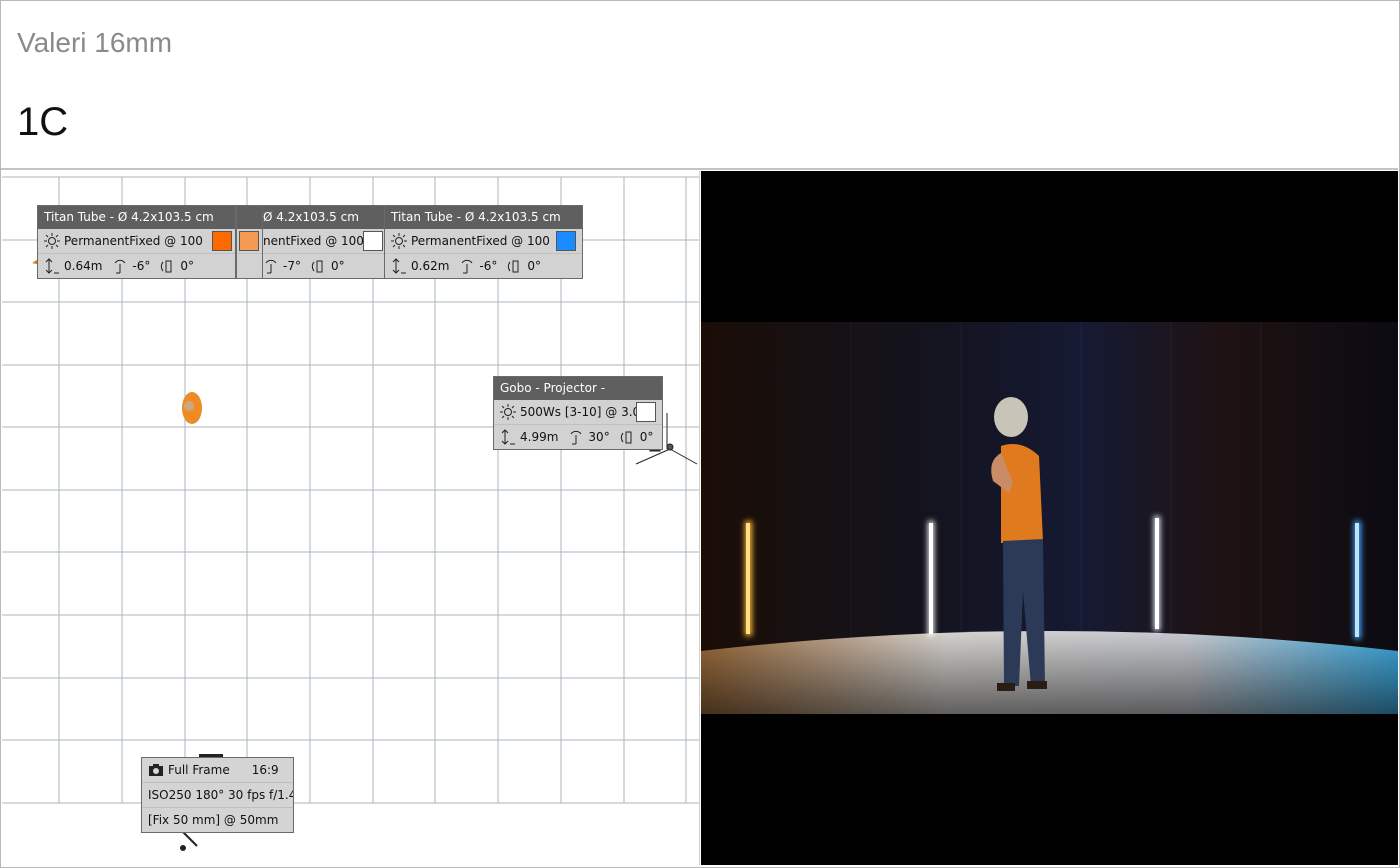 The image size is (1400, 868). I want to click on gobo-height: 4.99m, so click(539, 437).